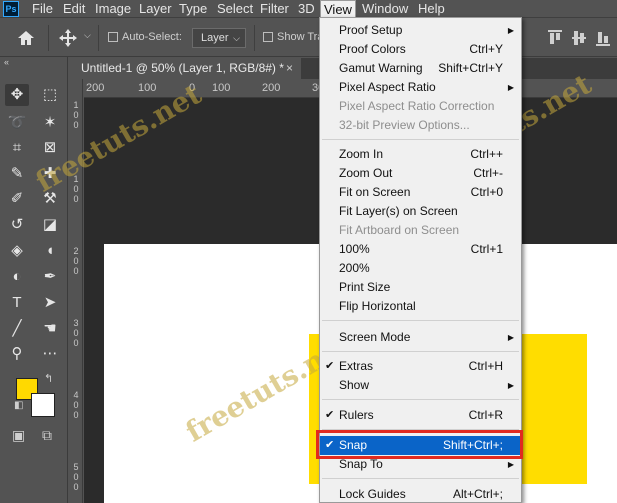 The height and width of the screenshot is (503, 617). What do you see at coordinates (50, 277) in the screenshot?
I see `pen-tool-icon: ✒` at bounding box center [50, 277].